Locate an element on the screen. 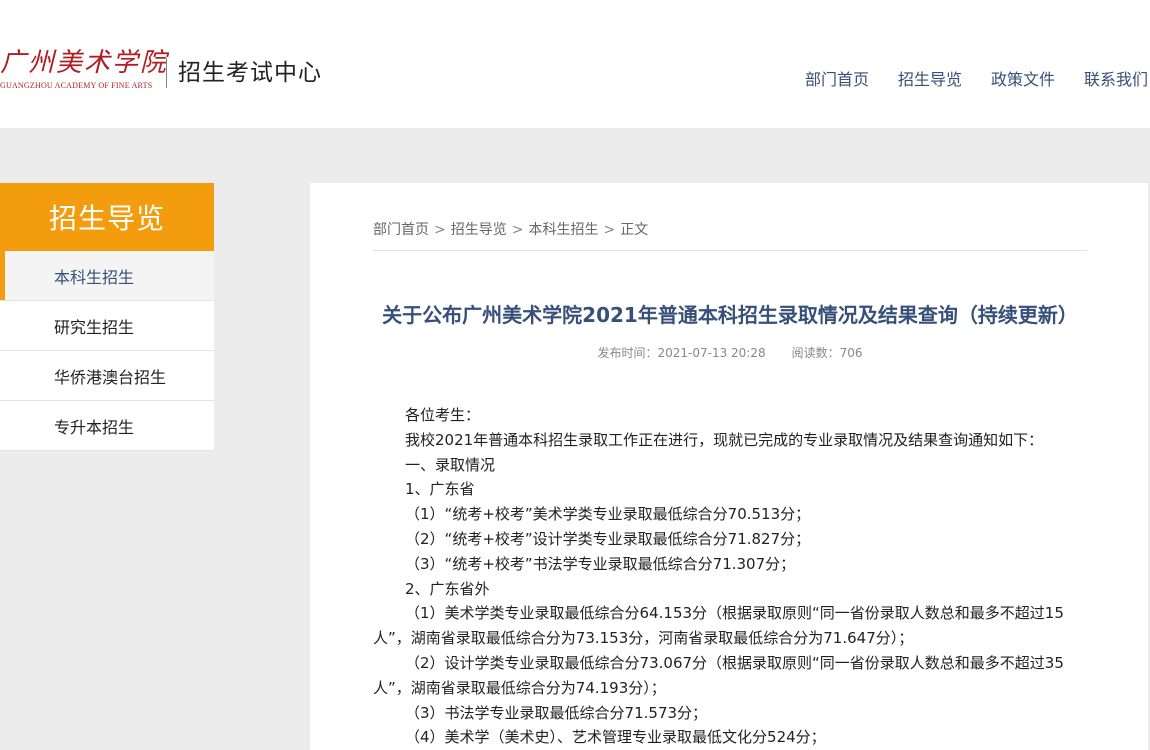 The height and width of the screenshot is (750, 1150). sidebar-title: 招生导览 is located at coordinates (107, 217).